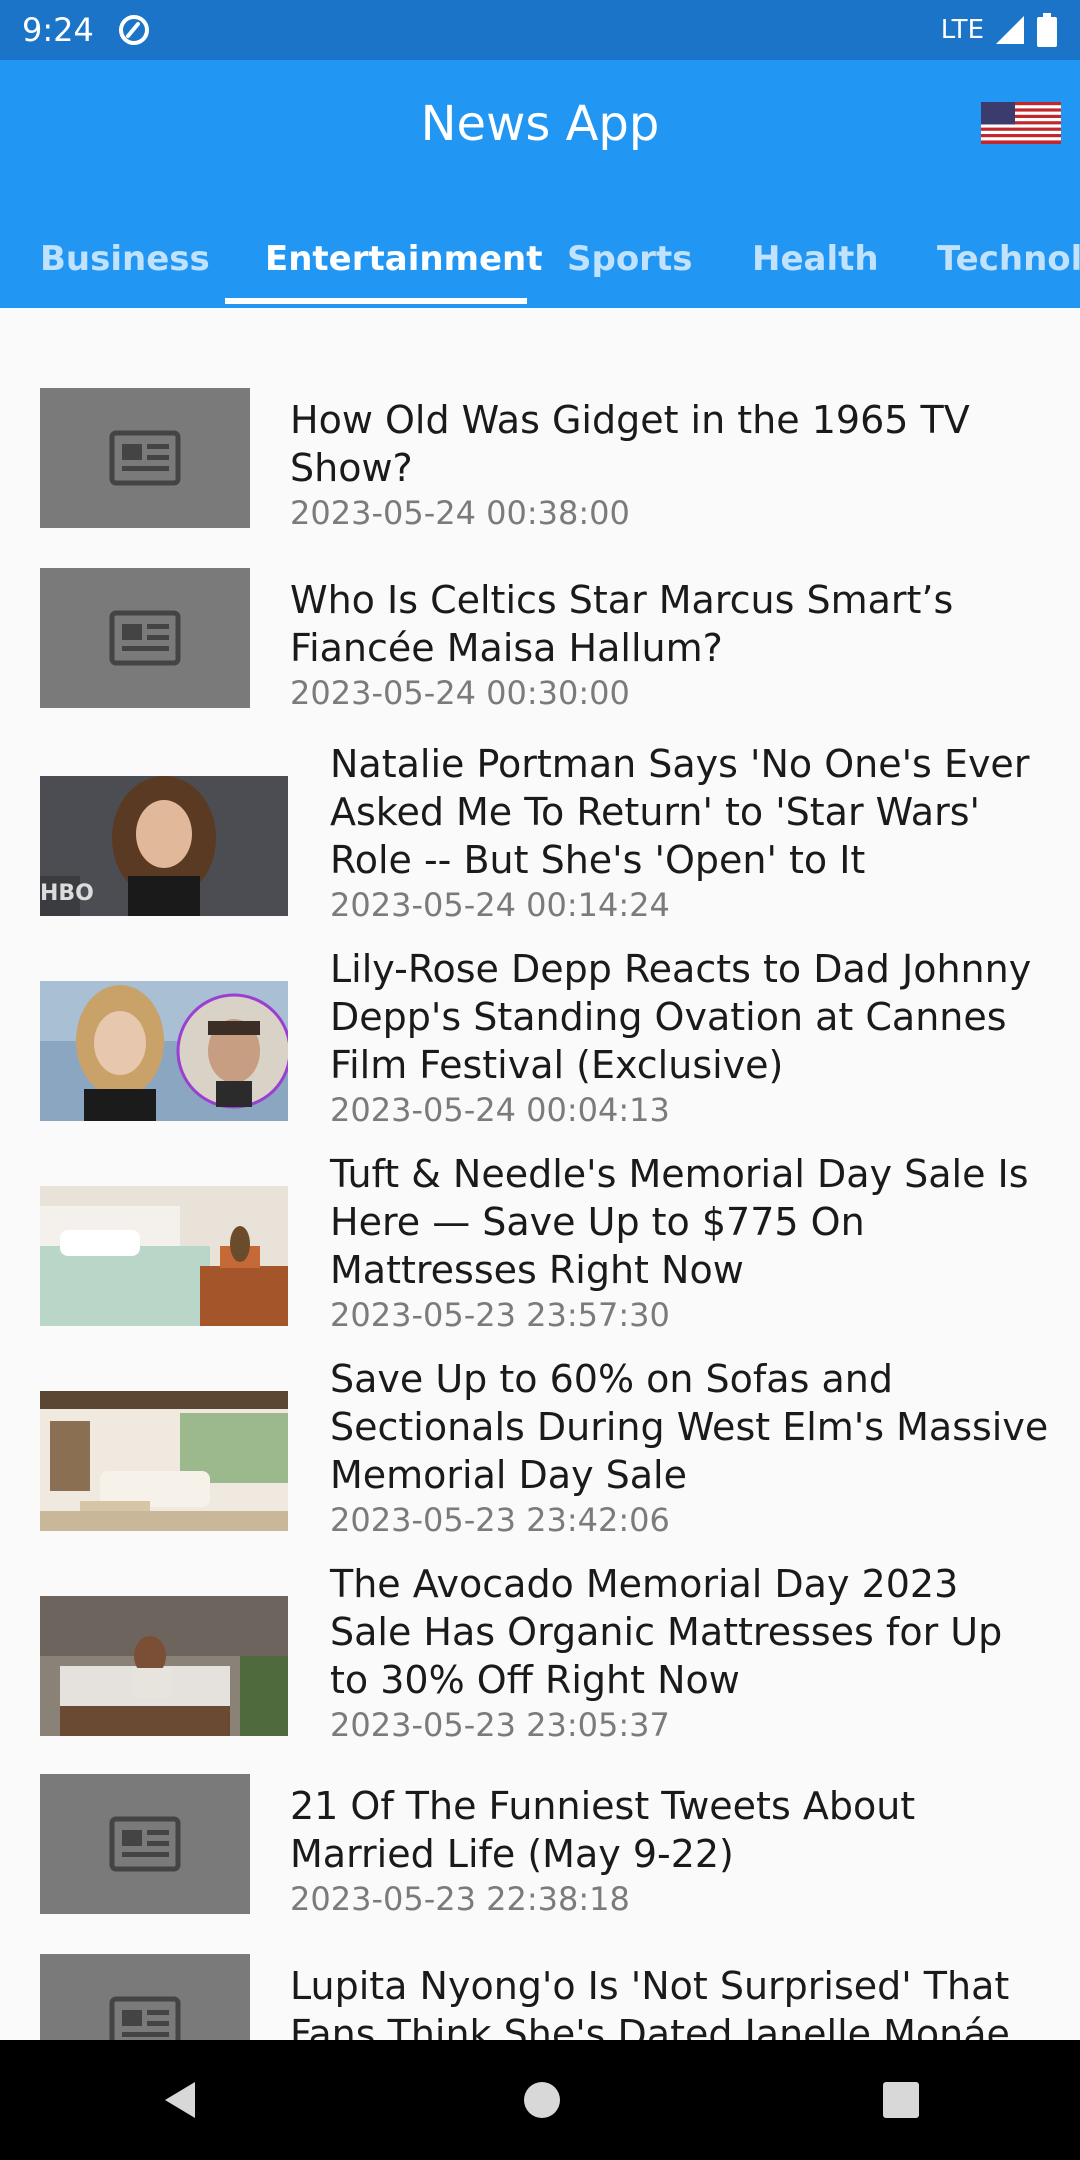 This screenshot has width=1080, height=2160. Describe the element at coordinates (540, 124) in the screenshot. I see `app-title: News App` at that location.